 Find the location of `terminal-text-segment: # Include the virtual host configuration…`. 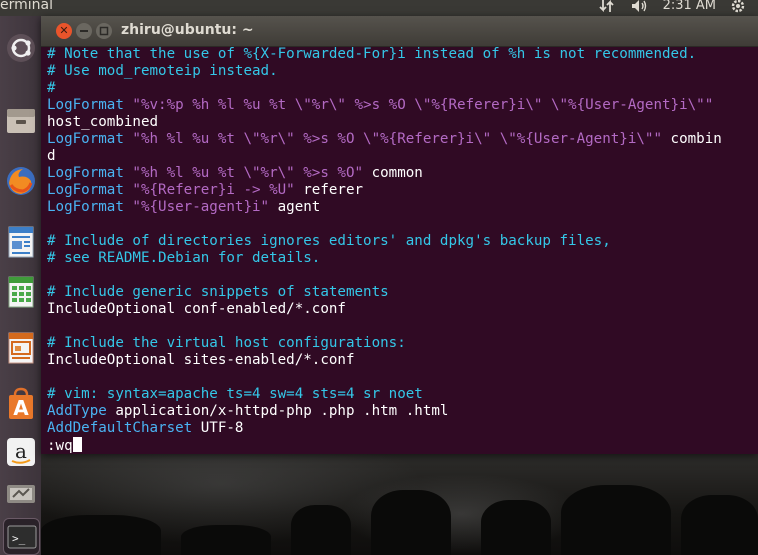

terminal-text-segment: # Include the virtual host configuration… is located at coordinates (226, 343).